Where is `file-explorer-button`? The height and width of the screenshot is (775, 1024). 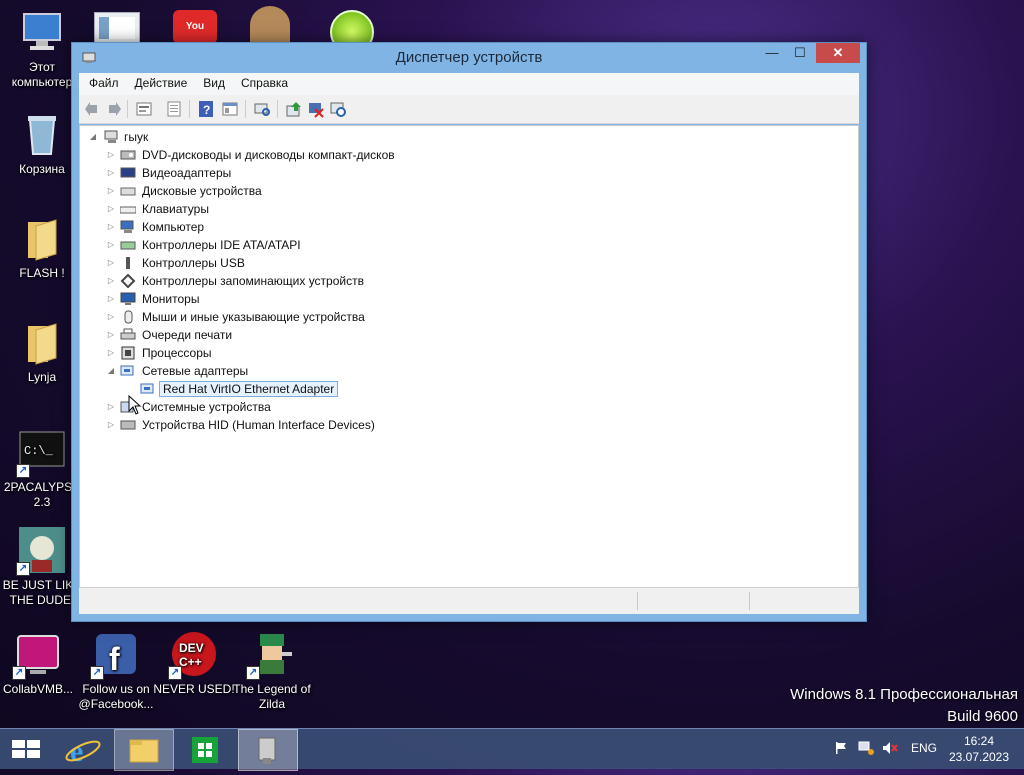 file-explorer-button is located at coordinates (144, 750).